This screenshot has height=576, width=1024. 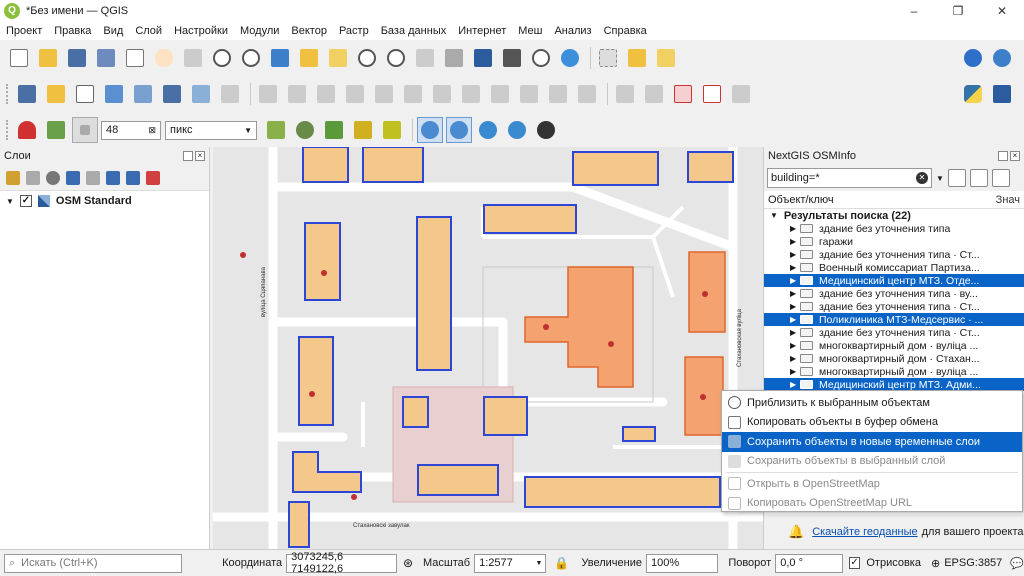 What do you see at coordinates (396, 58) in the screenshot?
I see `zoom-next-button` at bounding box center [396, 58].